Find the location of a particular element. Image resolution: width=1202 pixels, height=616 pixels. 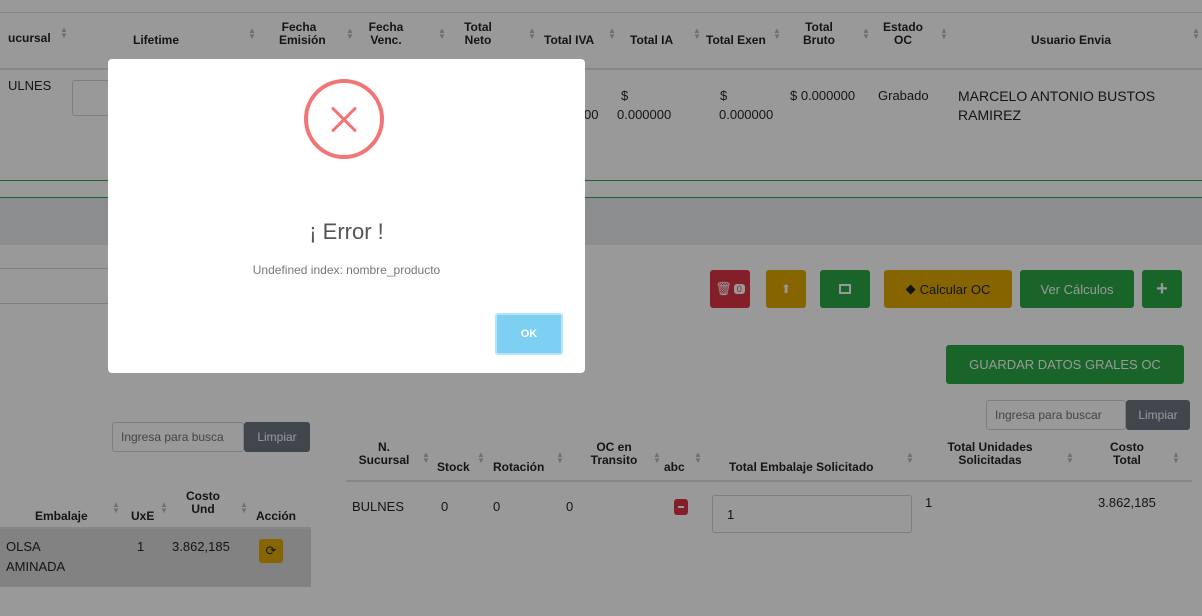

ok-label: OK is located at coordinates (529, 334).